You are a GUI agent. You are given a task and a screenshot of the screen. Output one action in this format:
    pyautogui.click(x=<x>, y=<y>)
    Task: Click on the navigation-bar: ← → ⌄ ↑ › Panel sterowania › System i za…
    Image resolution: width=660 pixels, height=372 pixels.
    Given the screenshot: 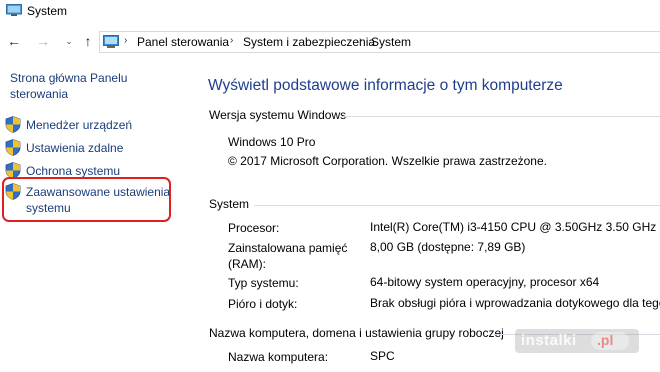 What is the action you would take?
    pyautogui.click(x=330, y=42)
    